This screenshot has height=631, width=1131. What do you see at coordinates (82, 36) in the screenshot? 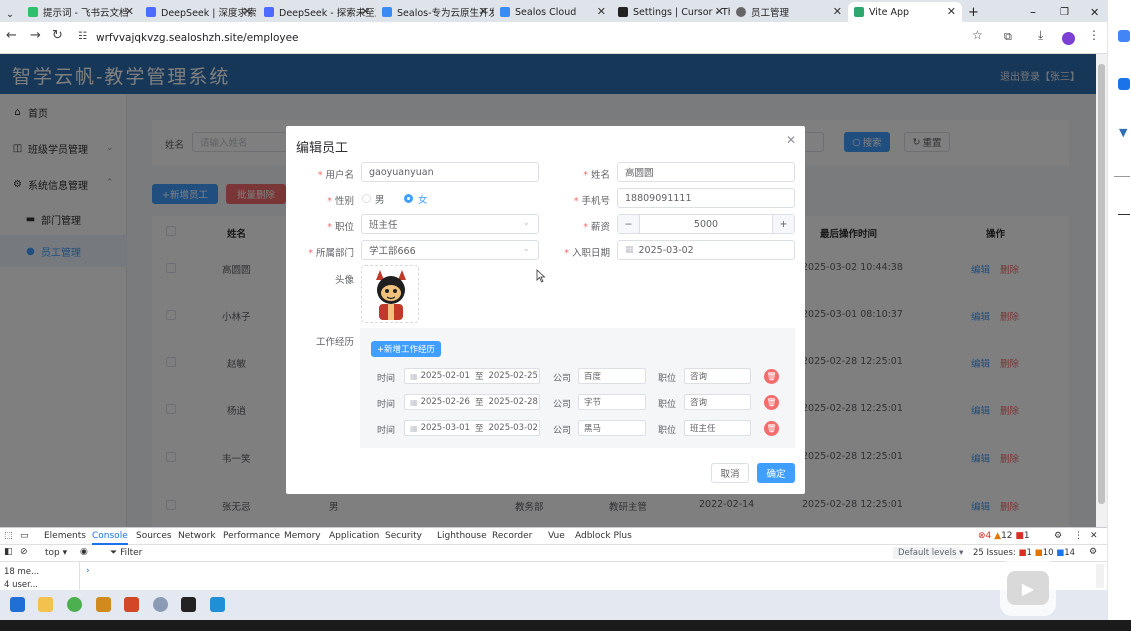
I see `site-info-icon: ☷` at bounding box center [82, 36].